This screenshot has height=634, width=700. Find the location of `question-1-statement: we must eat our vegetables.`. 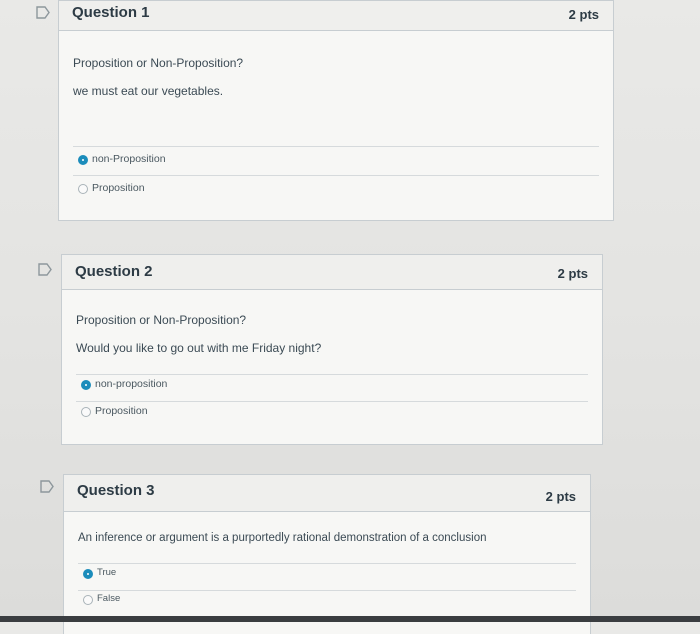

question-1-statement: we must eat our vegetables. is located at coordinates (148, 91).